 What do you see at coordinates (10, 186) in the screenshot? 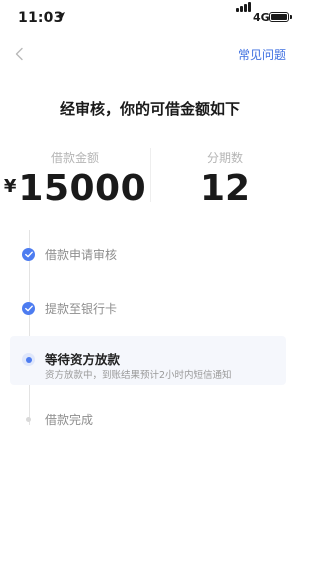
I see `currency-symbol: ¥` at bounding box center [10, 186].